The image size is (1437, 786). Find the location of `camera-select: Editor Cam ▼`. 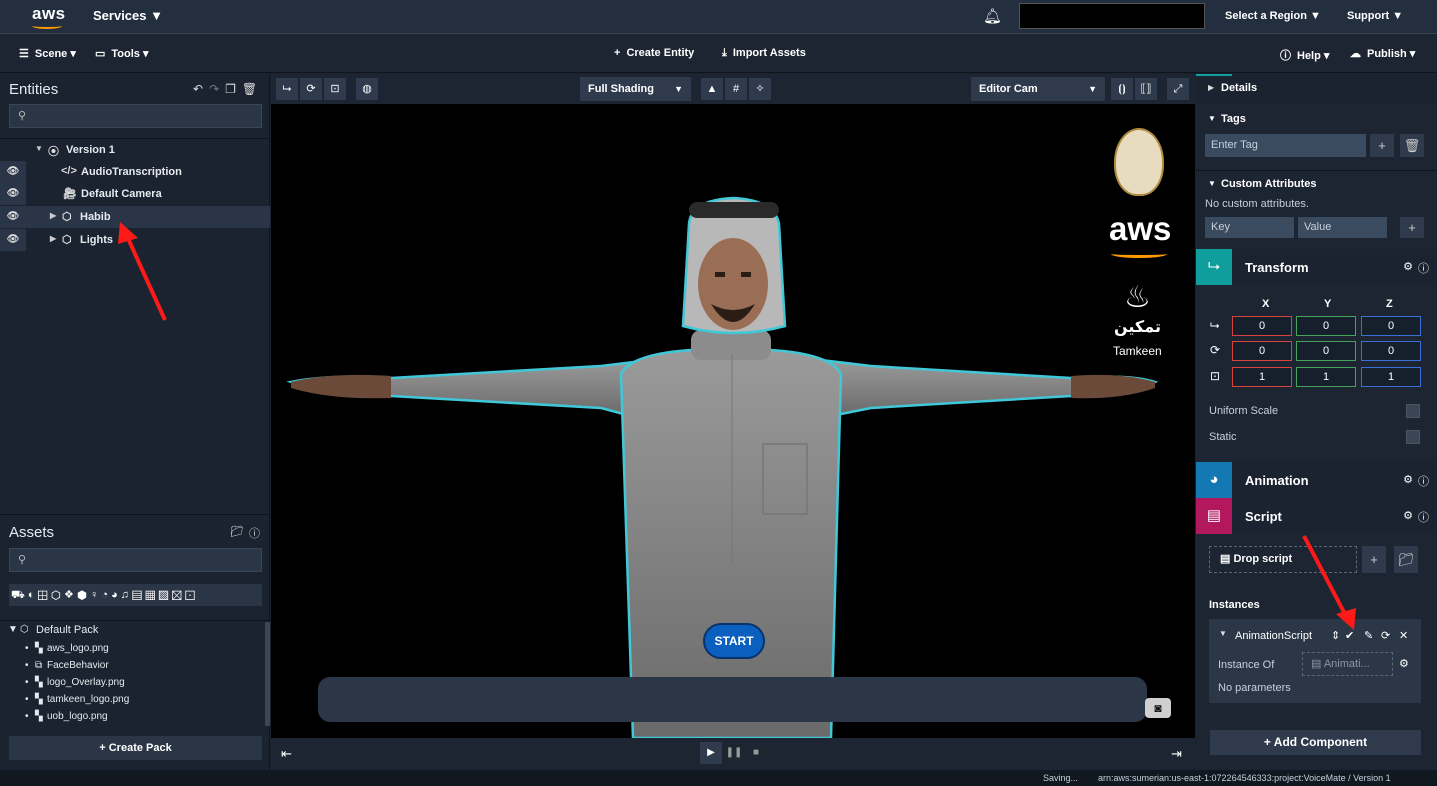

camera-select: Editor Cam ▼ is located at coordinates (1038, 89).